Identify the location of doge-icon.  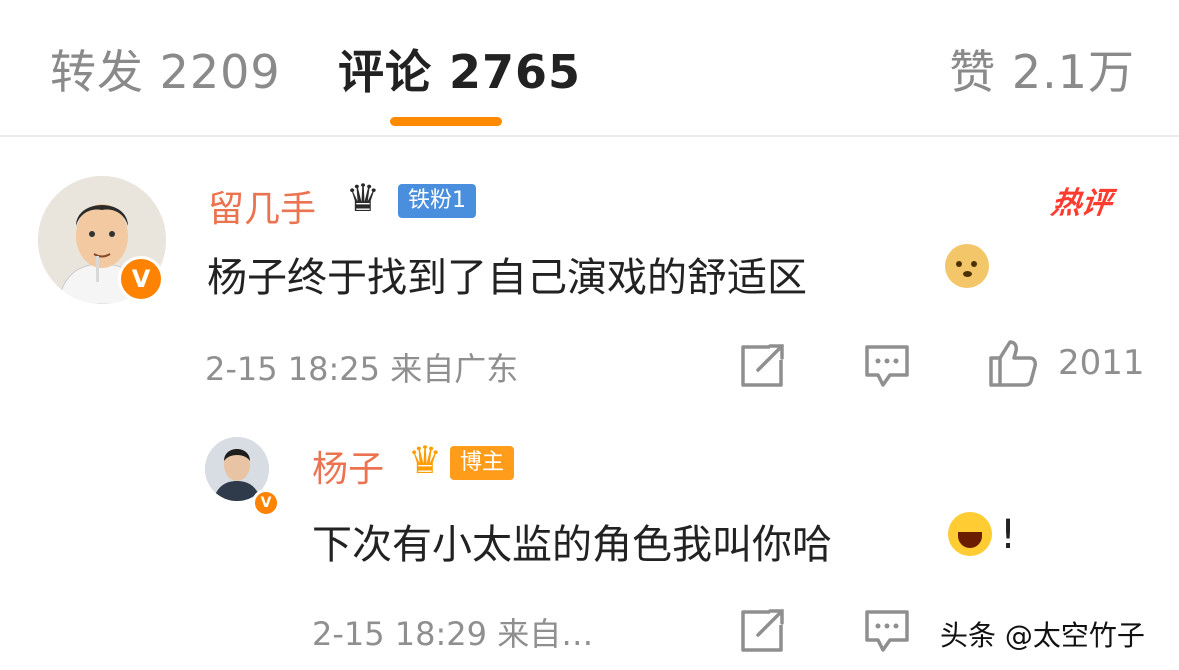
(967, 266).